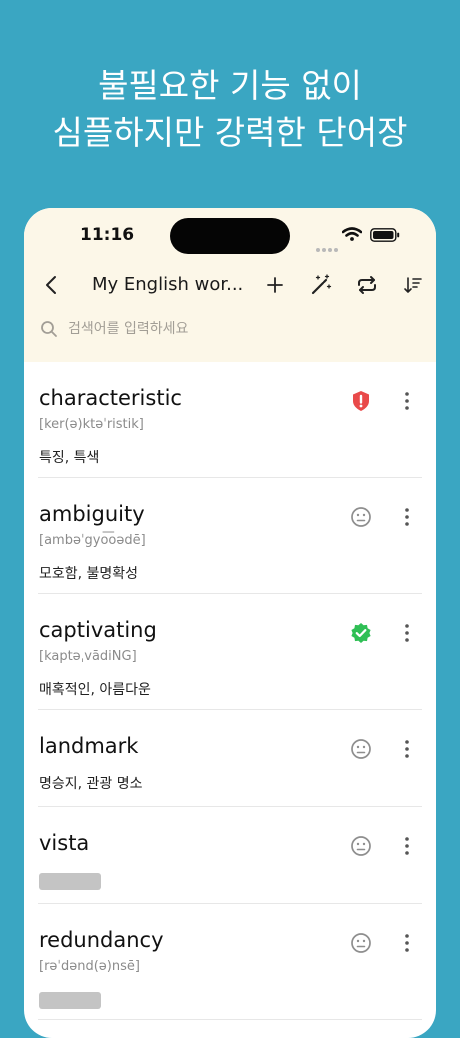  I want to click on magic-button, so click(321, 285).